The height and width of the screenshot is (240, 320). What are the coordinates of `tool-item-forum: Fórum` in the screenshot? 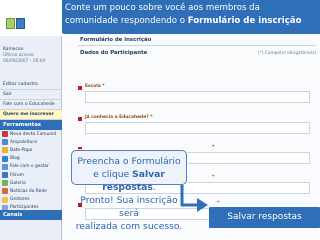 It's located at (31, 175).